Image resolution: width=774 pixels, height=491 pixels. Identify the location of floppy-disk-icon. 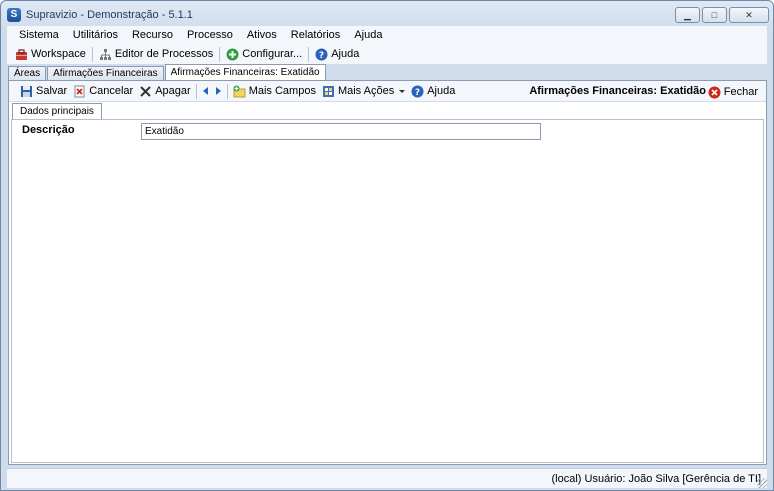
(26, 91).